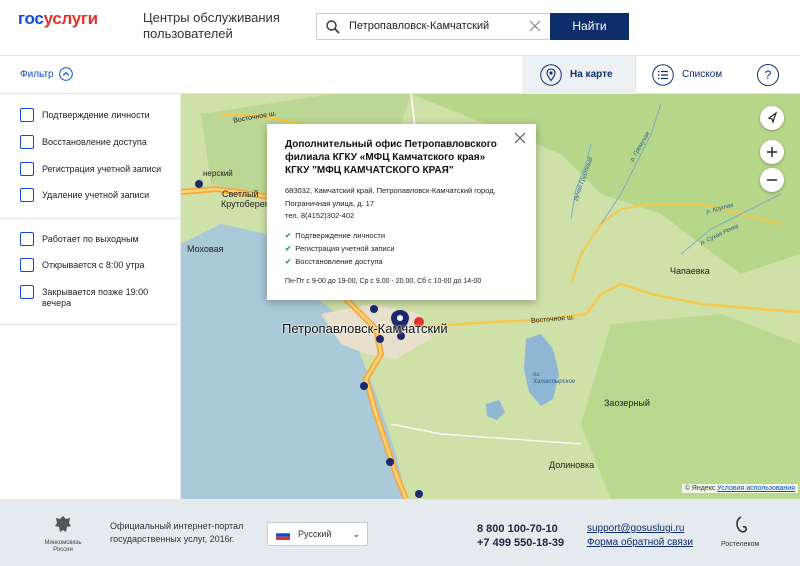  Describe the element at coordinates (240, 194) in the screenshot. I see `map-label: Светлый` at that location.